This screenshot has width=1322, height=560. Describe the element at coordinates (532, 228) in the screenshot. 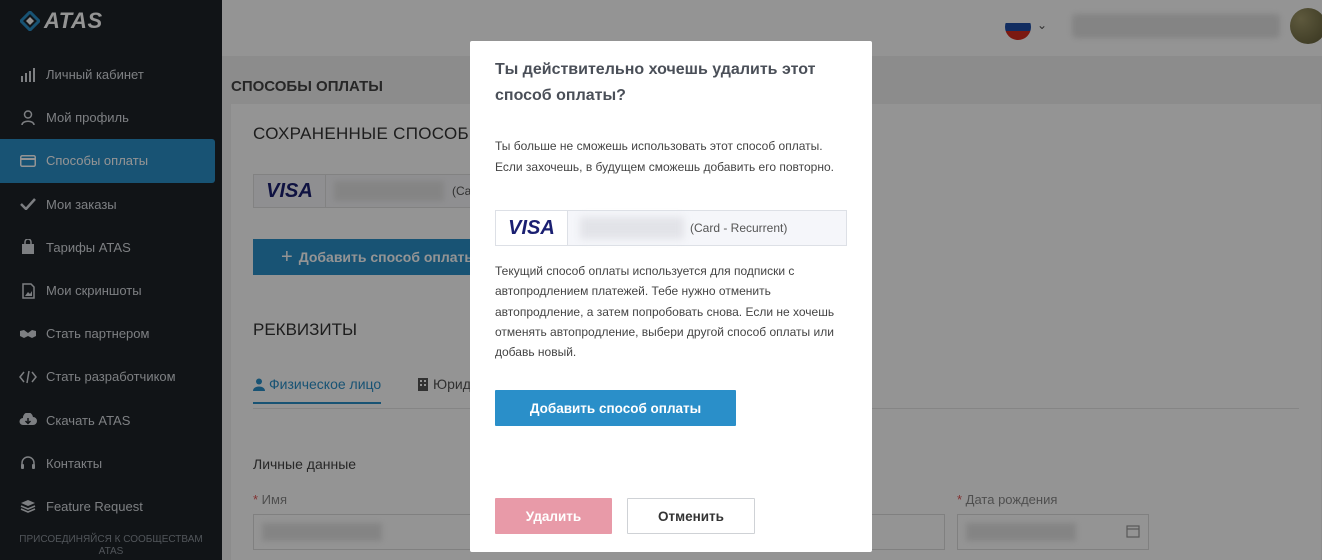

I see `visa-logo-icon: VISA` at that location.